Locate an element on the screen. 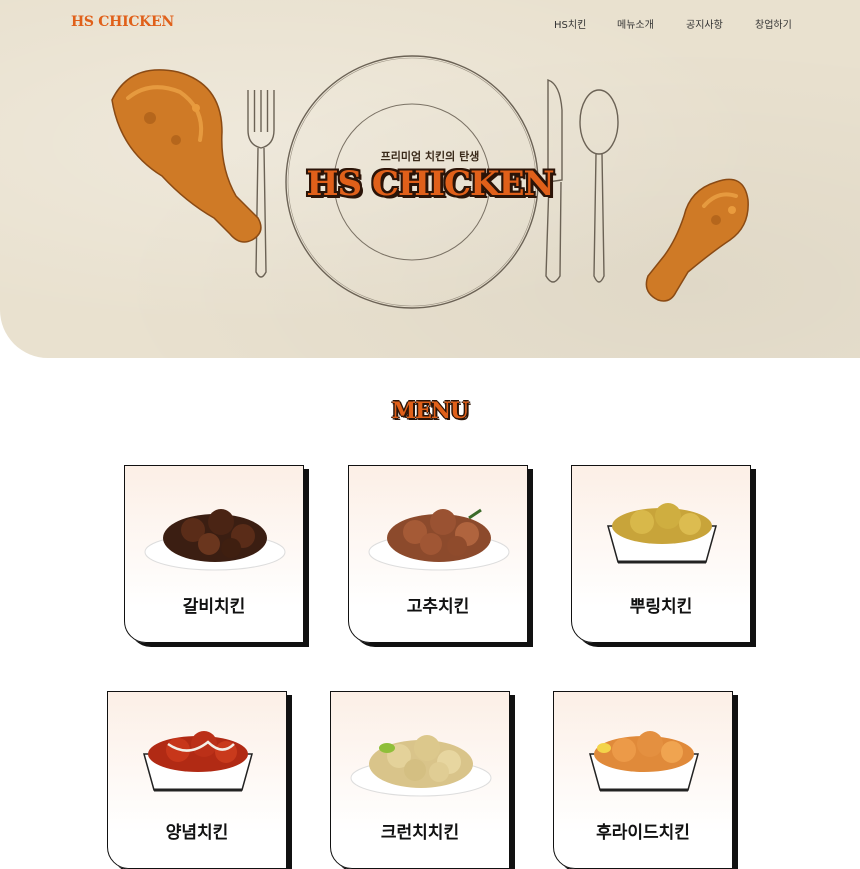 Image resolution: width=860 pixels, height=869 pixels. menu-card-yangnyeom: 양념치킨 is located at coordinates (197, 780).